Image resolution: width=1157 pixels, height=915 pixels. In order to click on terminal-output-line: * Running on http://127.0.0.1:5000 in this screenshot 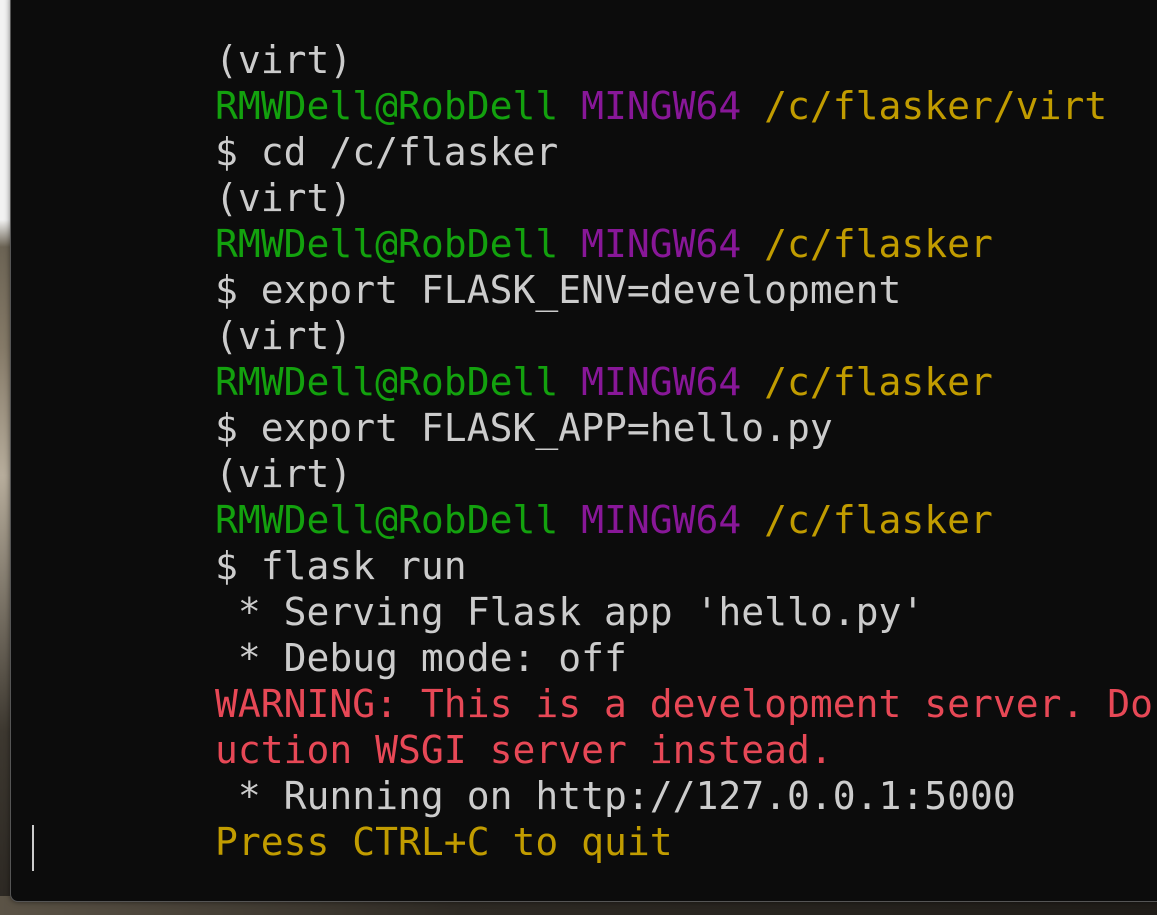, I will do `click(524, 772)`.